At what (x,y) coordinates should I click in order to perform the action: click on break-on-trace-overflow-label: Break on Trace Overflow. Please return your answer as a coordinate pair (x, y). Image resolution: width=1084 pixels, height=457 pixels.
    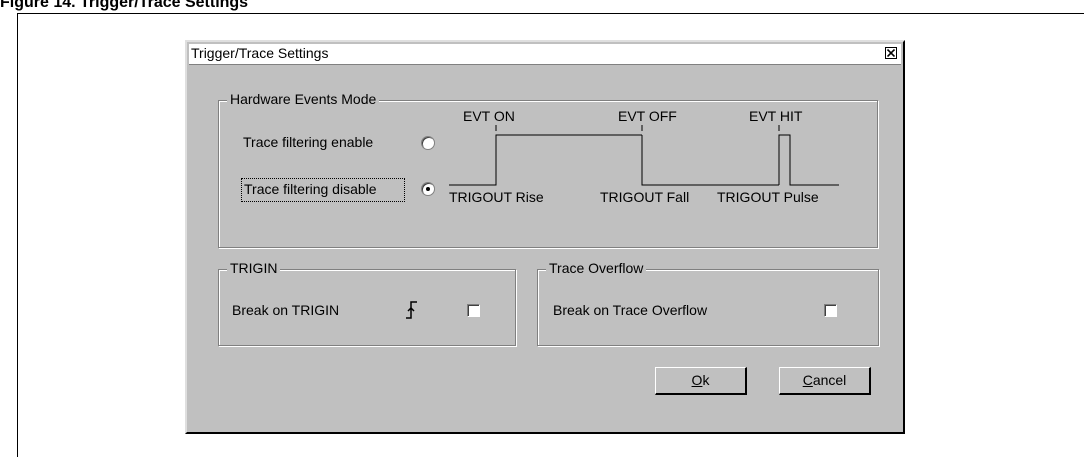
    Looking at the image, I should click on (630, 310).